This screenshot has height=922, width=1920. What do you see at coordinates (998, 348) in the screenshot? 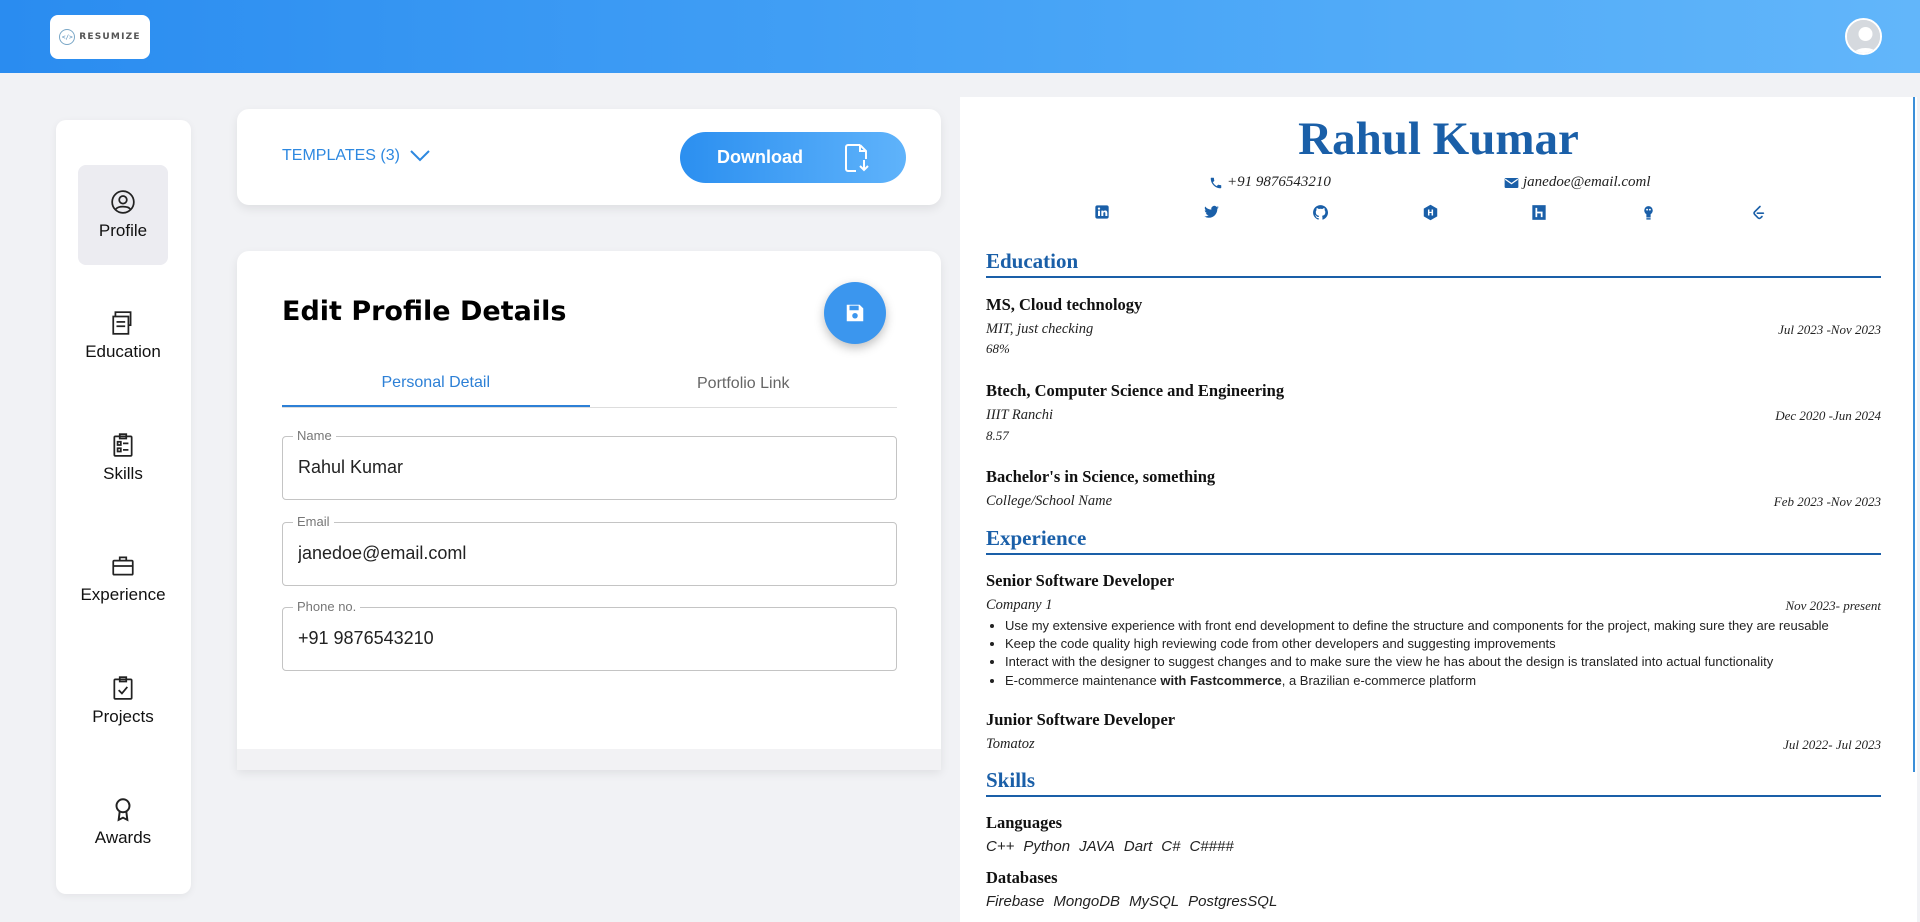
I see `education-score: 68%` at bounding box center [998, 348].